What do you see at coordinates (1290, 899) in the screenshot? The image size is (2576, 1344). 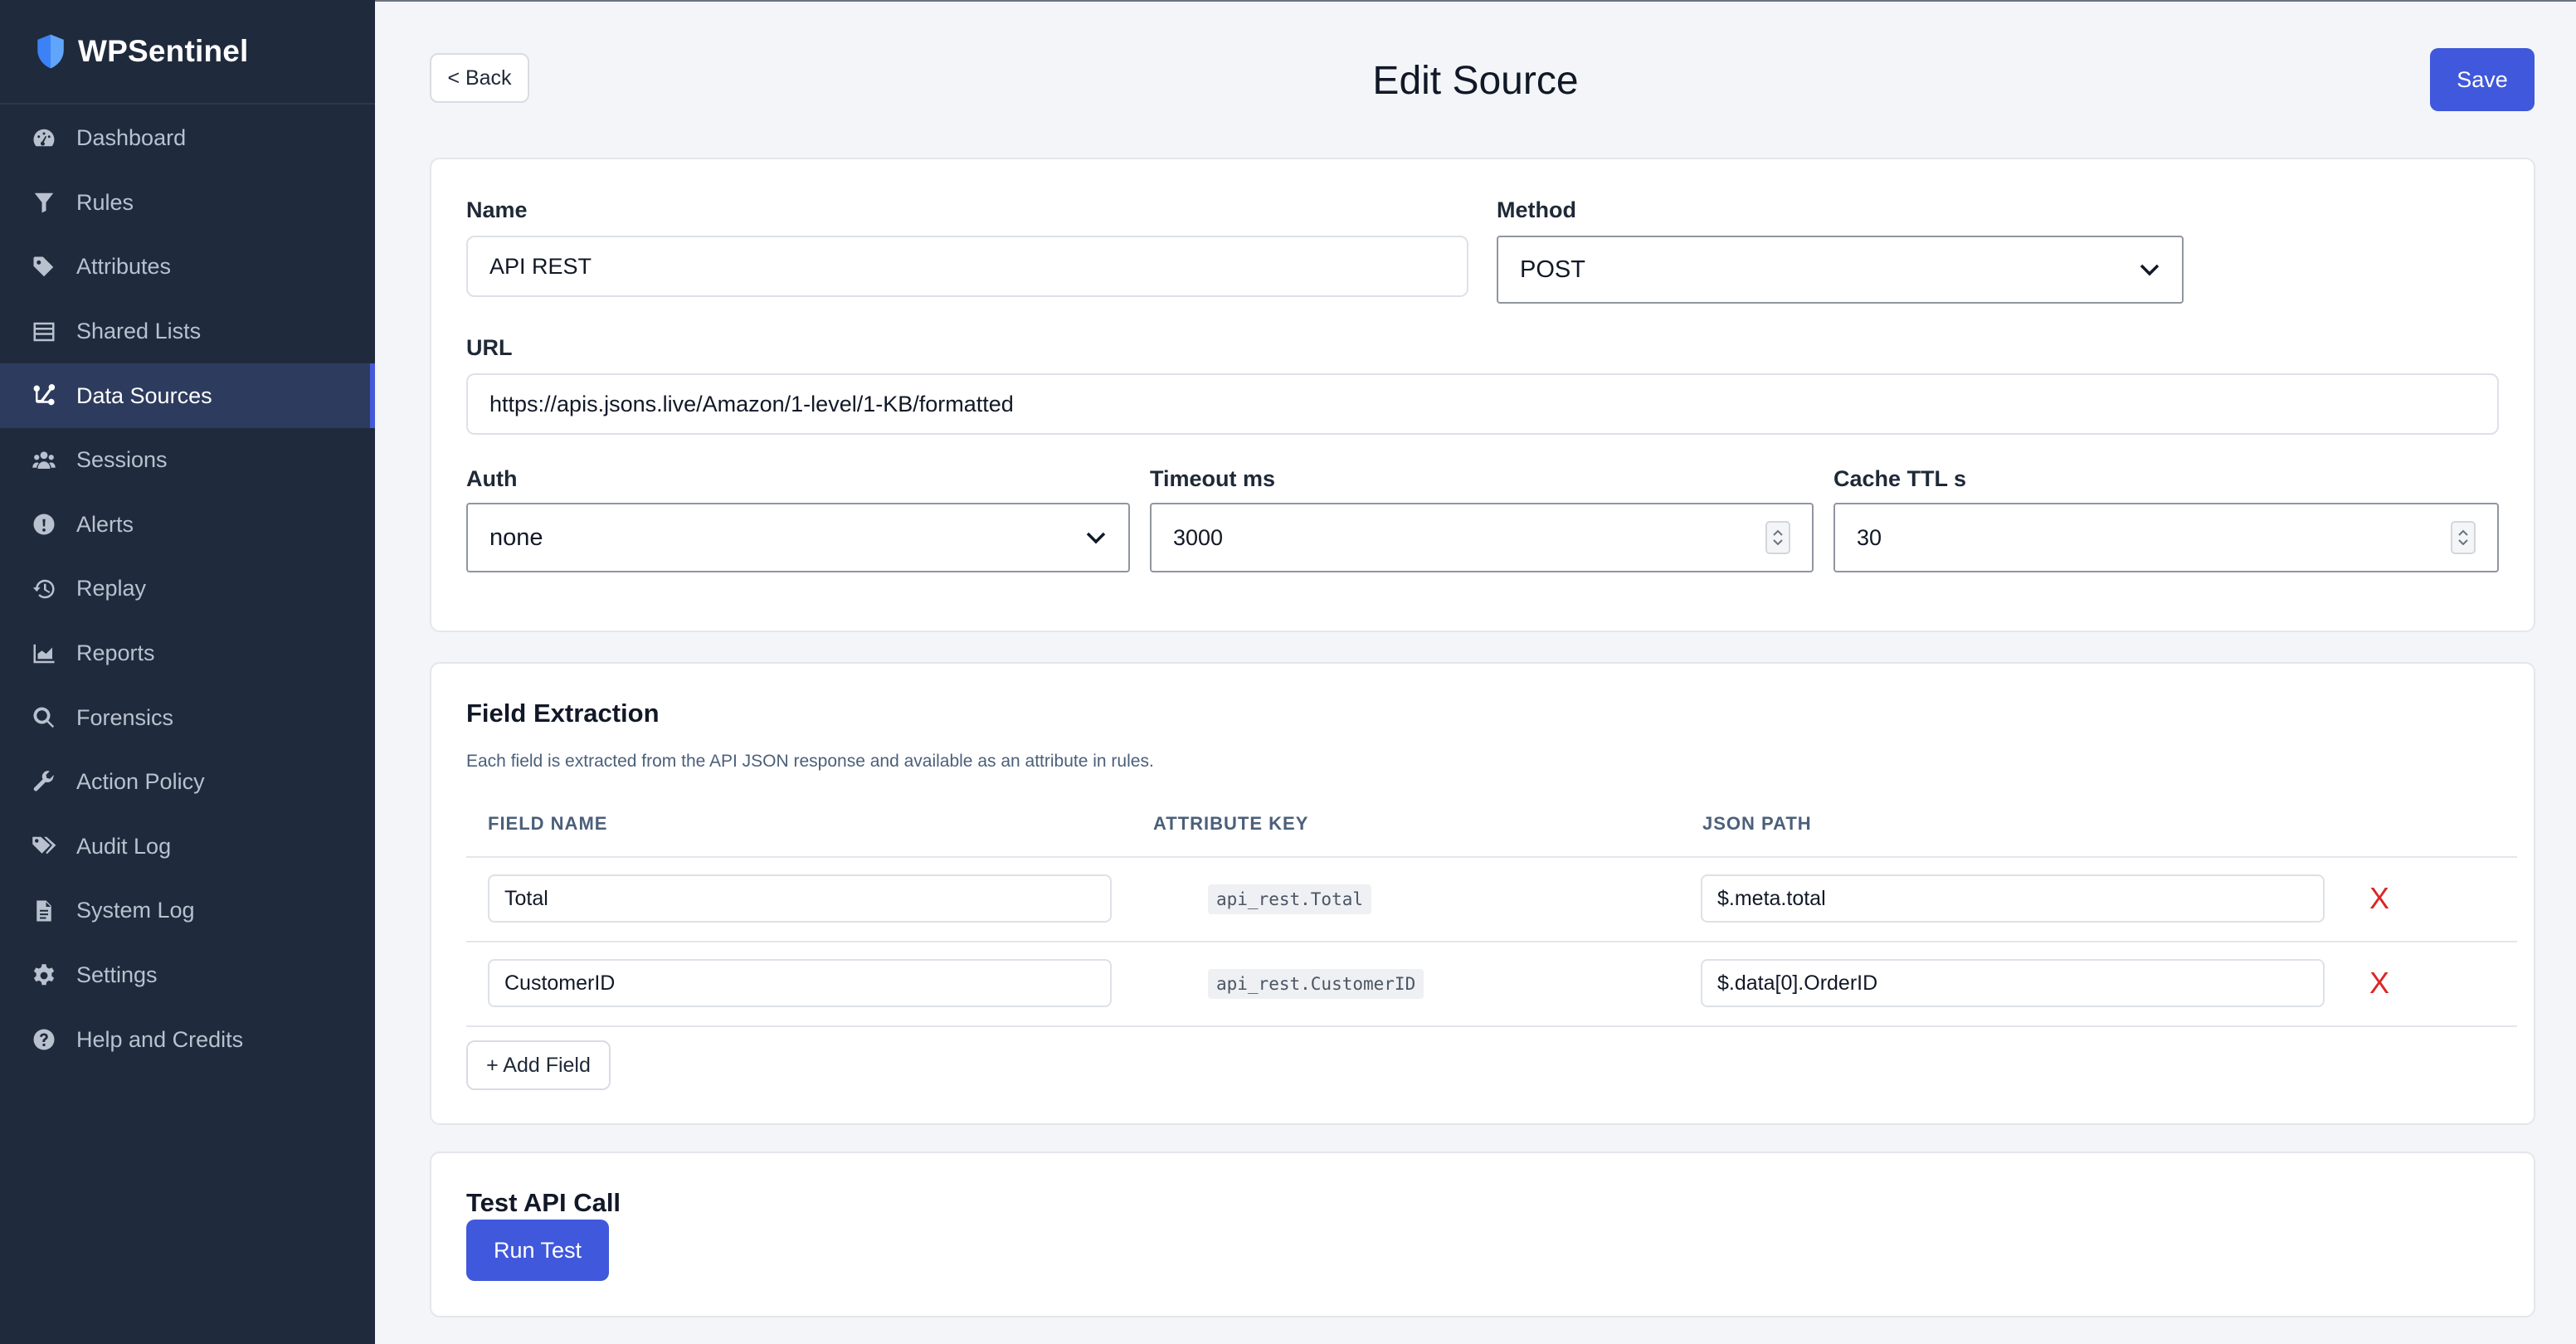 I see `attribute-key: api_rest.Total` at bounding box center [1290, 899].